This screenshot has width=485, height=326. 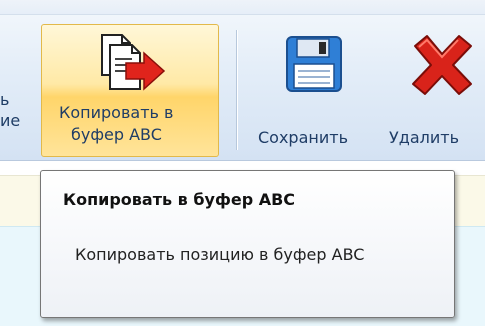 I want to click on copy-button-label-line2: буфер ABC, so click(x=116, y=134).